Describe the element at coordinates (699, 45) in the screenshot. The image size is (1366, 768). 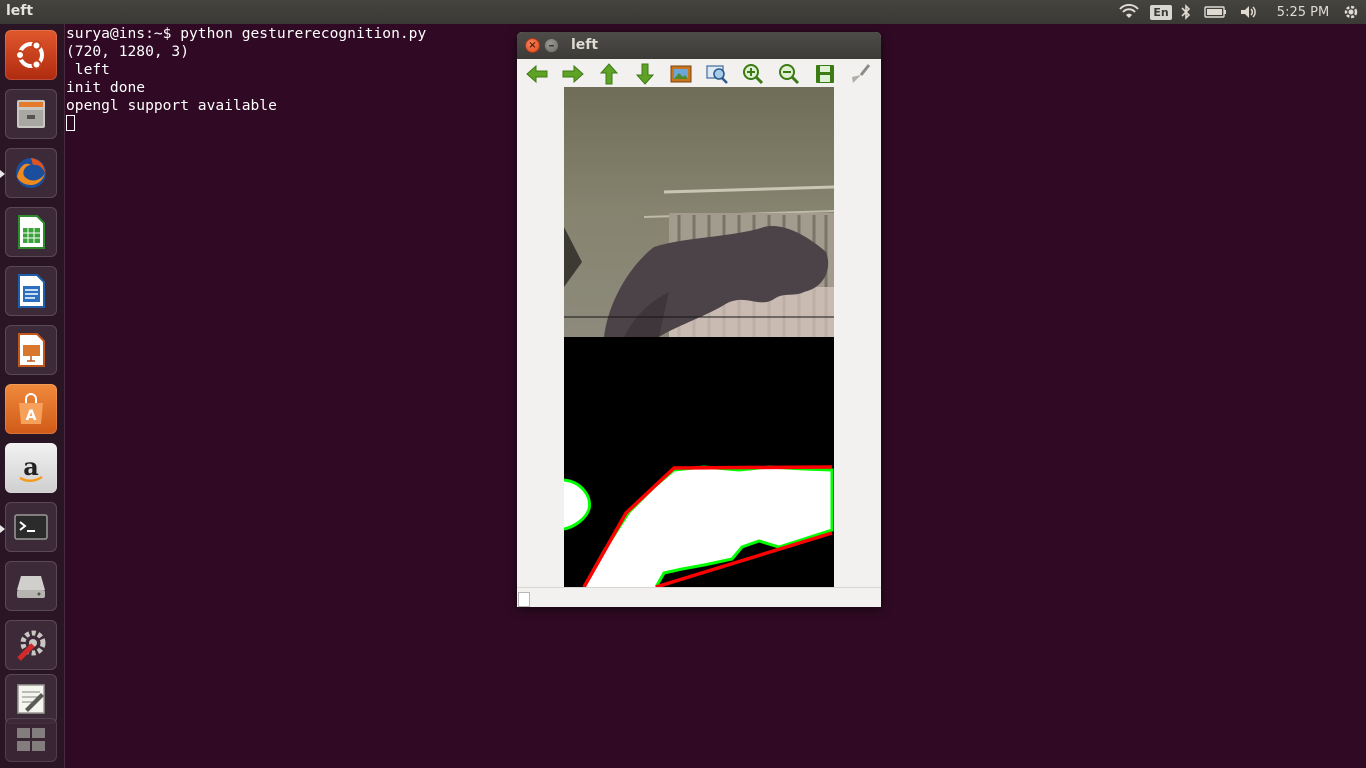
I see `window-titlebar: × – left` at that location.